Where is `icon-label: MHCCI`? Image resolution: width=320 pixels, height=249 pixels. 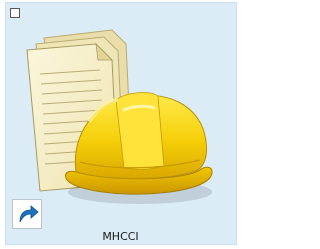
icon-label: MHCCI is located at coordinates (120, 236).